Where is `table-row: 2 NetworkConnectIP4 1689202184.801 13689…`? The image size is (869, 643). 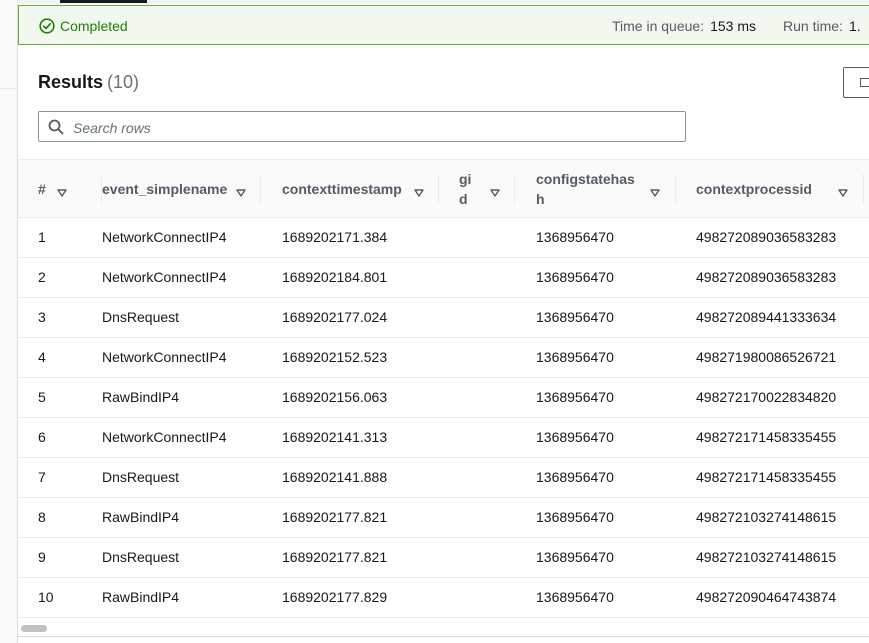
table-row: 2 NetworkConnectIP4 1689202184.801 13689… is located at coordinates (443, 278).